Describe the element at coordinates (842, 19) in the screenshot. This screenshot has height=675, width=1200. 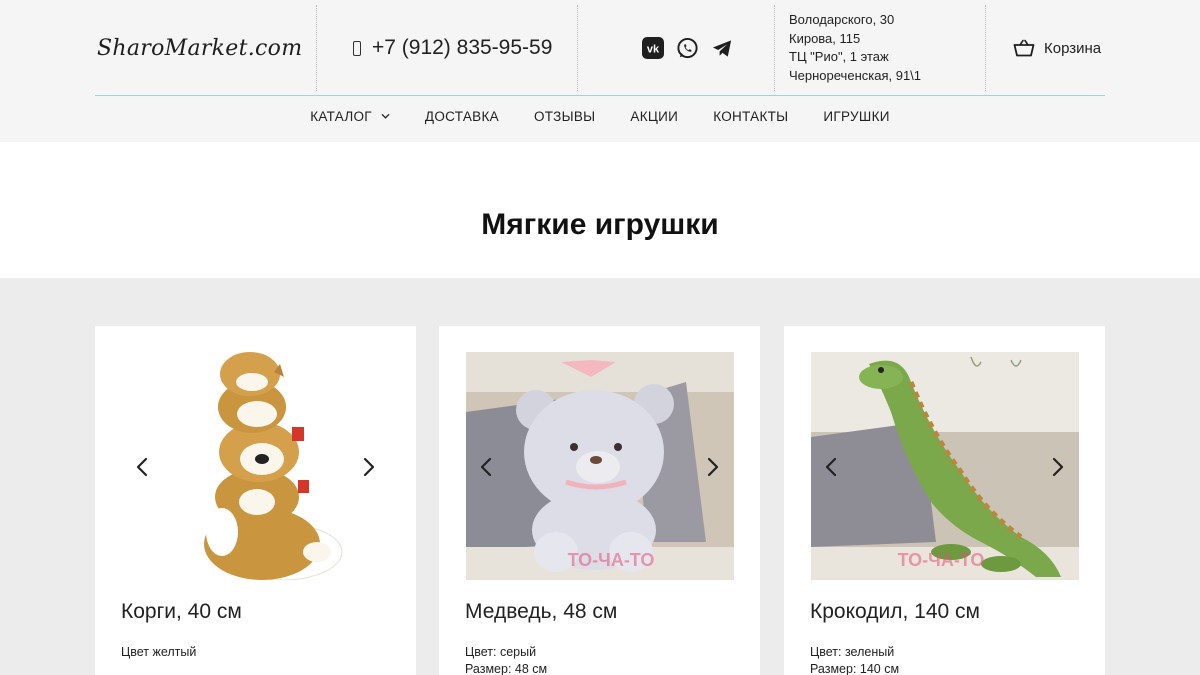
I see `address-line: Володарского, 30` at that location.